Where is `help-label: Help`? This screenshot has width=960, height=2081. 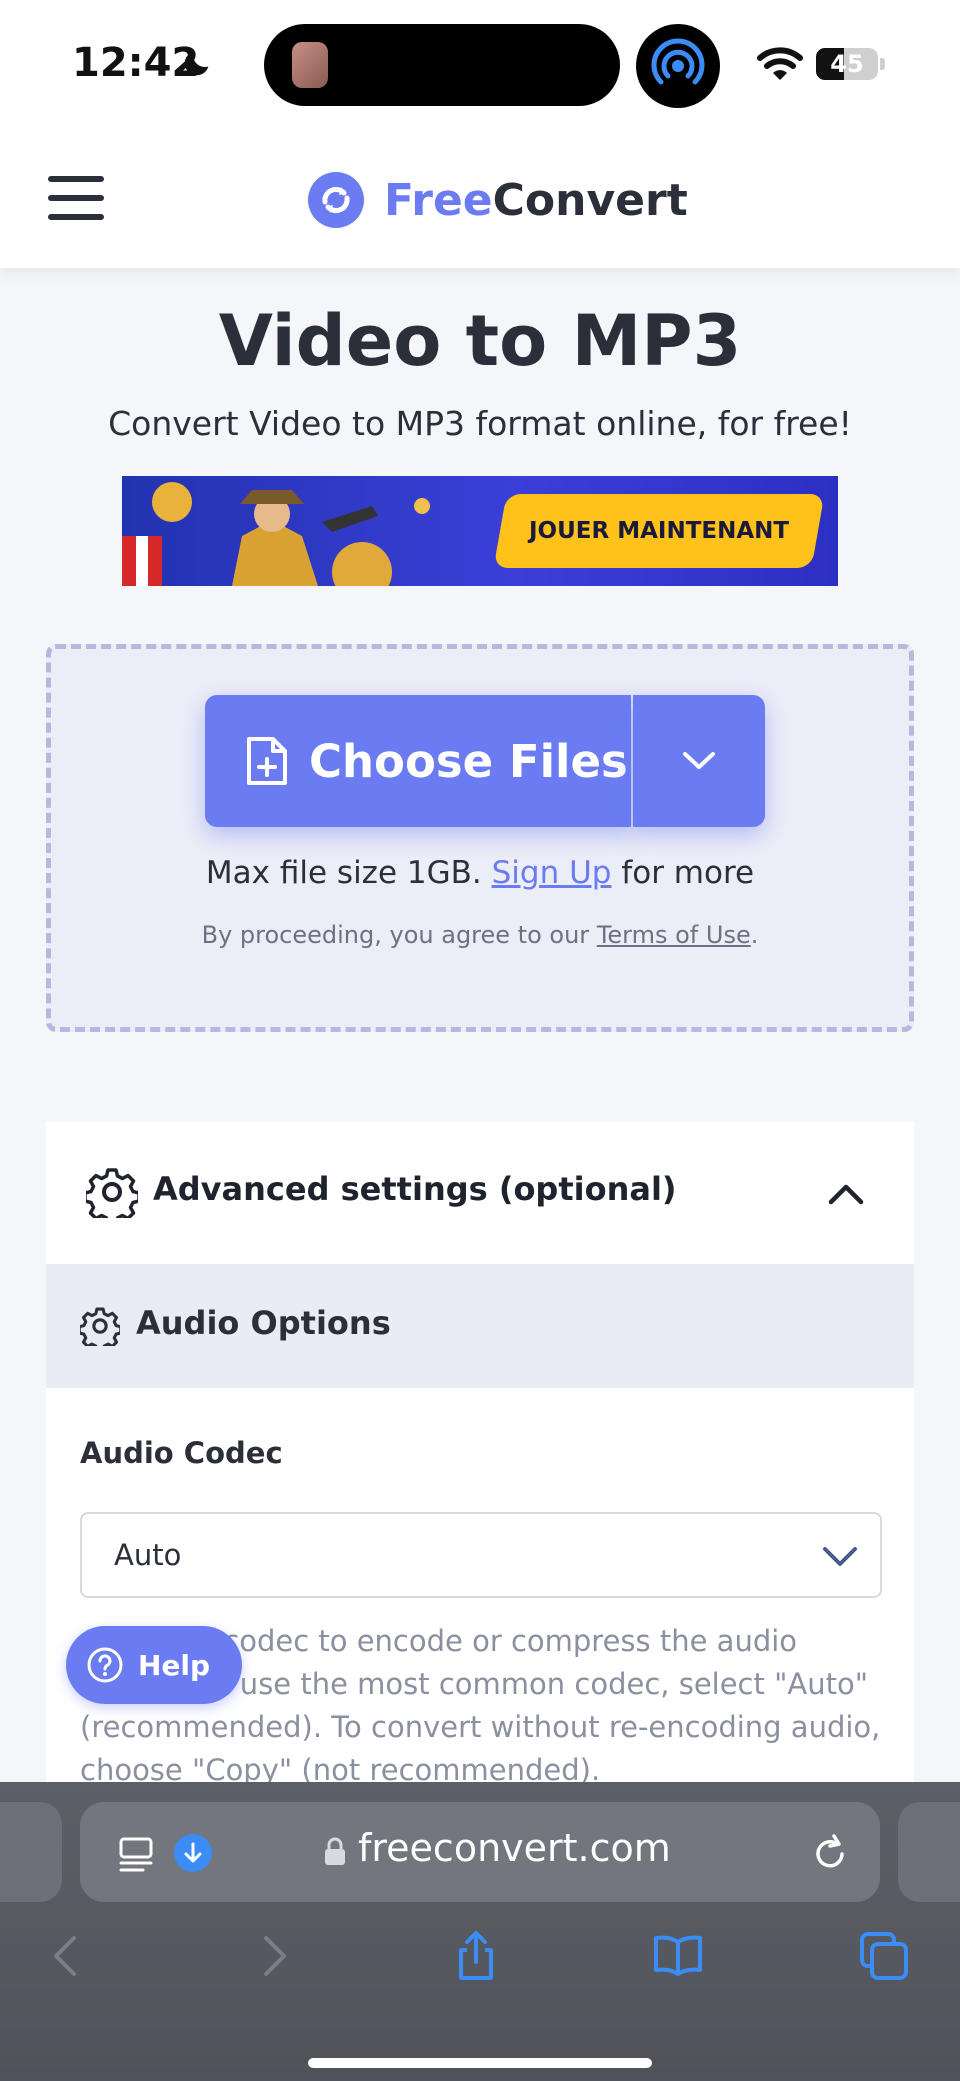 help-label: Help is located at coordinates (174, 1665).